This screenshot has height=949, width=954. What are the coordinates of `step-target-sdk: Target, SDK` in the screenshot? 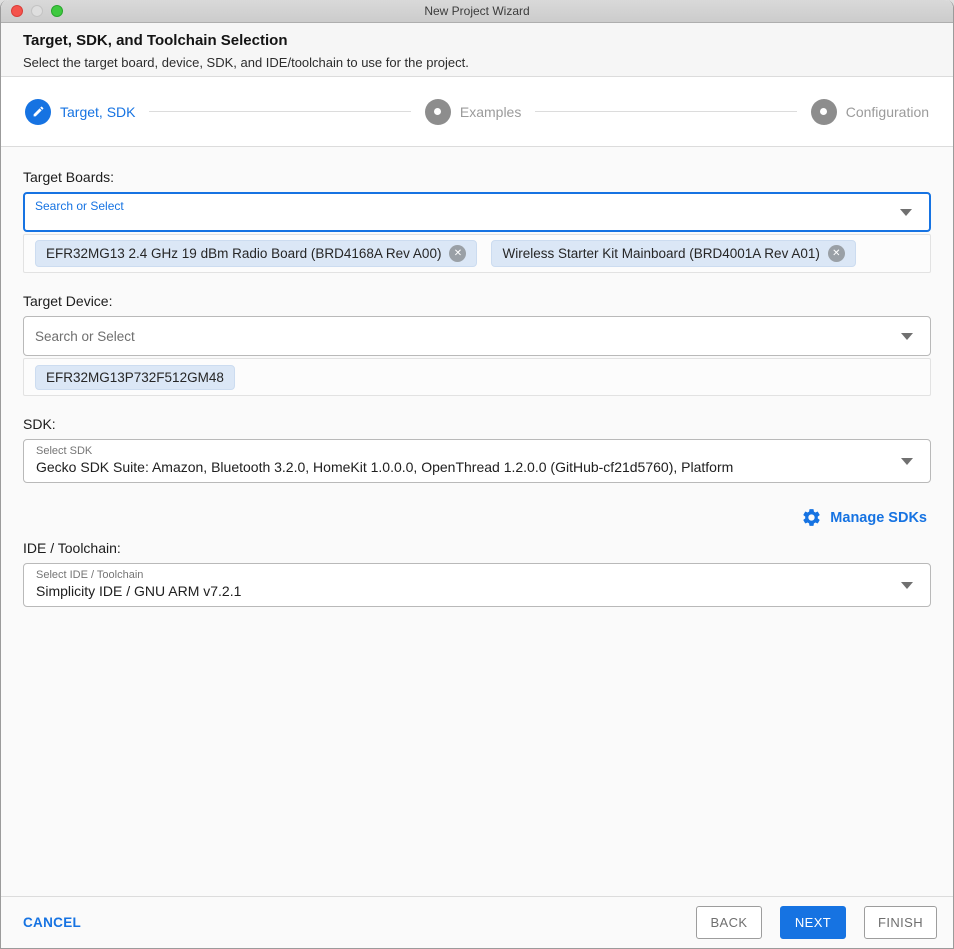 It's located at (80, 111).